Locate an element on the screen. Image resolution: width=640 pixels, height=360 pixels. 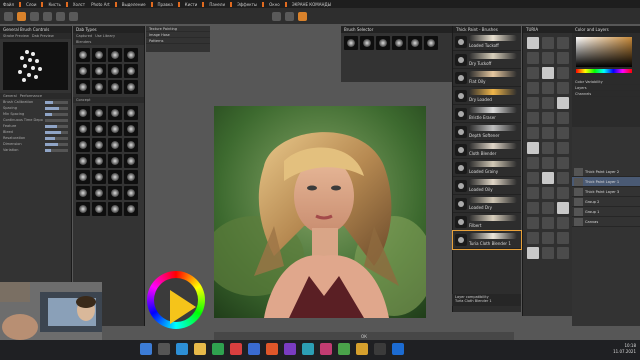
chrome-icon is located at coordinates (218, 349).